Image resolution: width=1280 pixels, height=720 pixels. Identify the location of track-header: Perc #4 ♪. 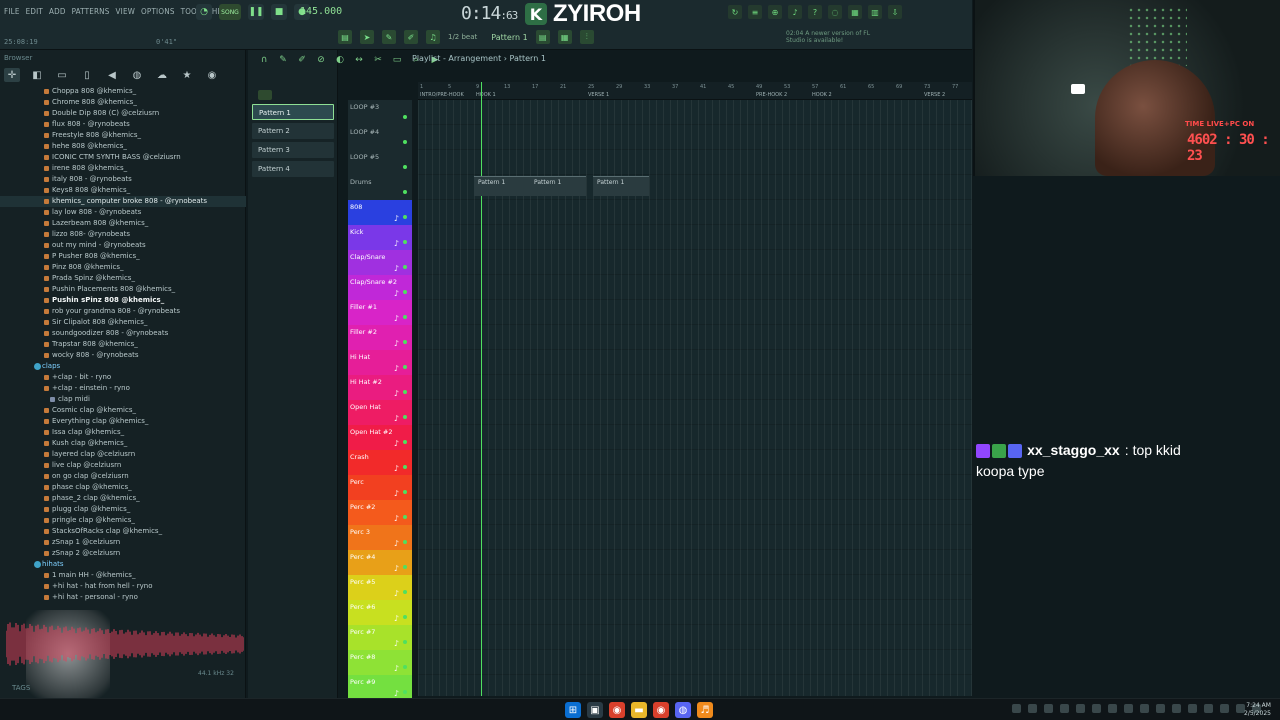
(380, 562).